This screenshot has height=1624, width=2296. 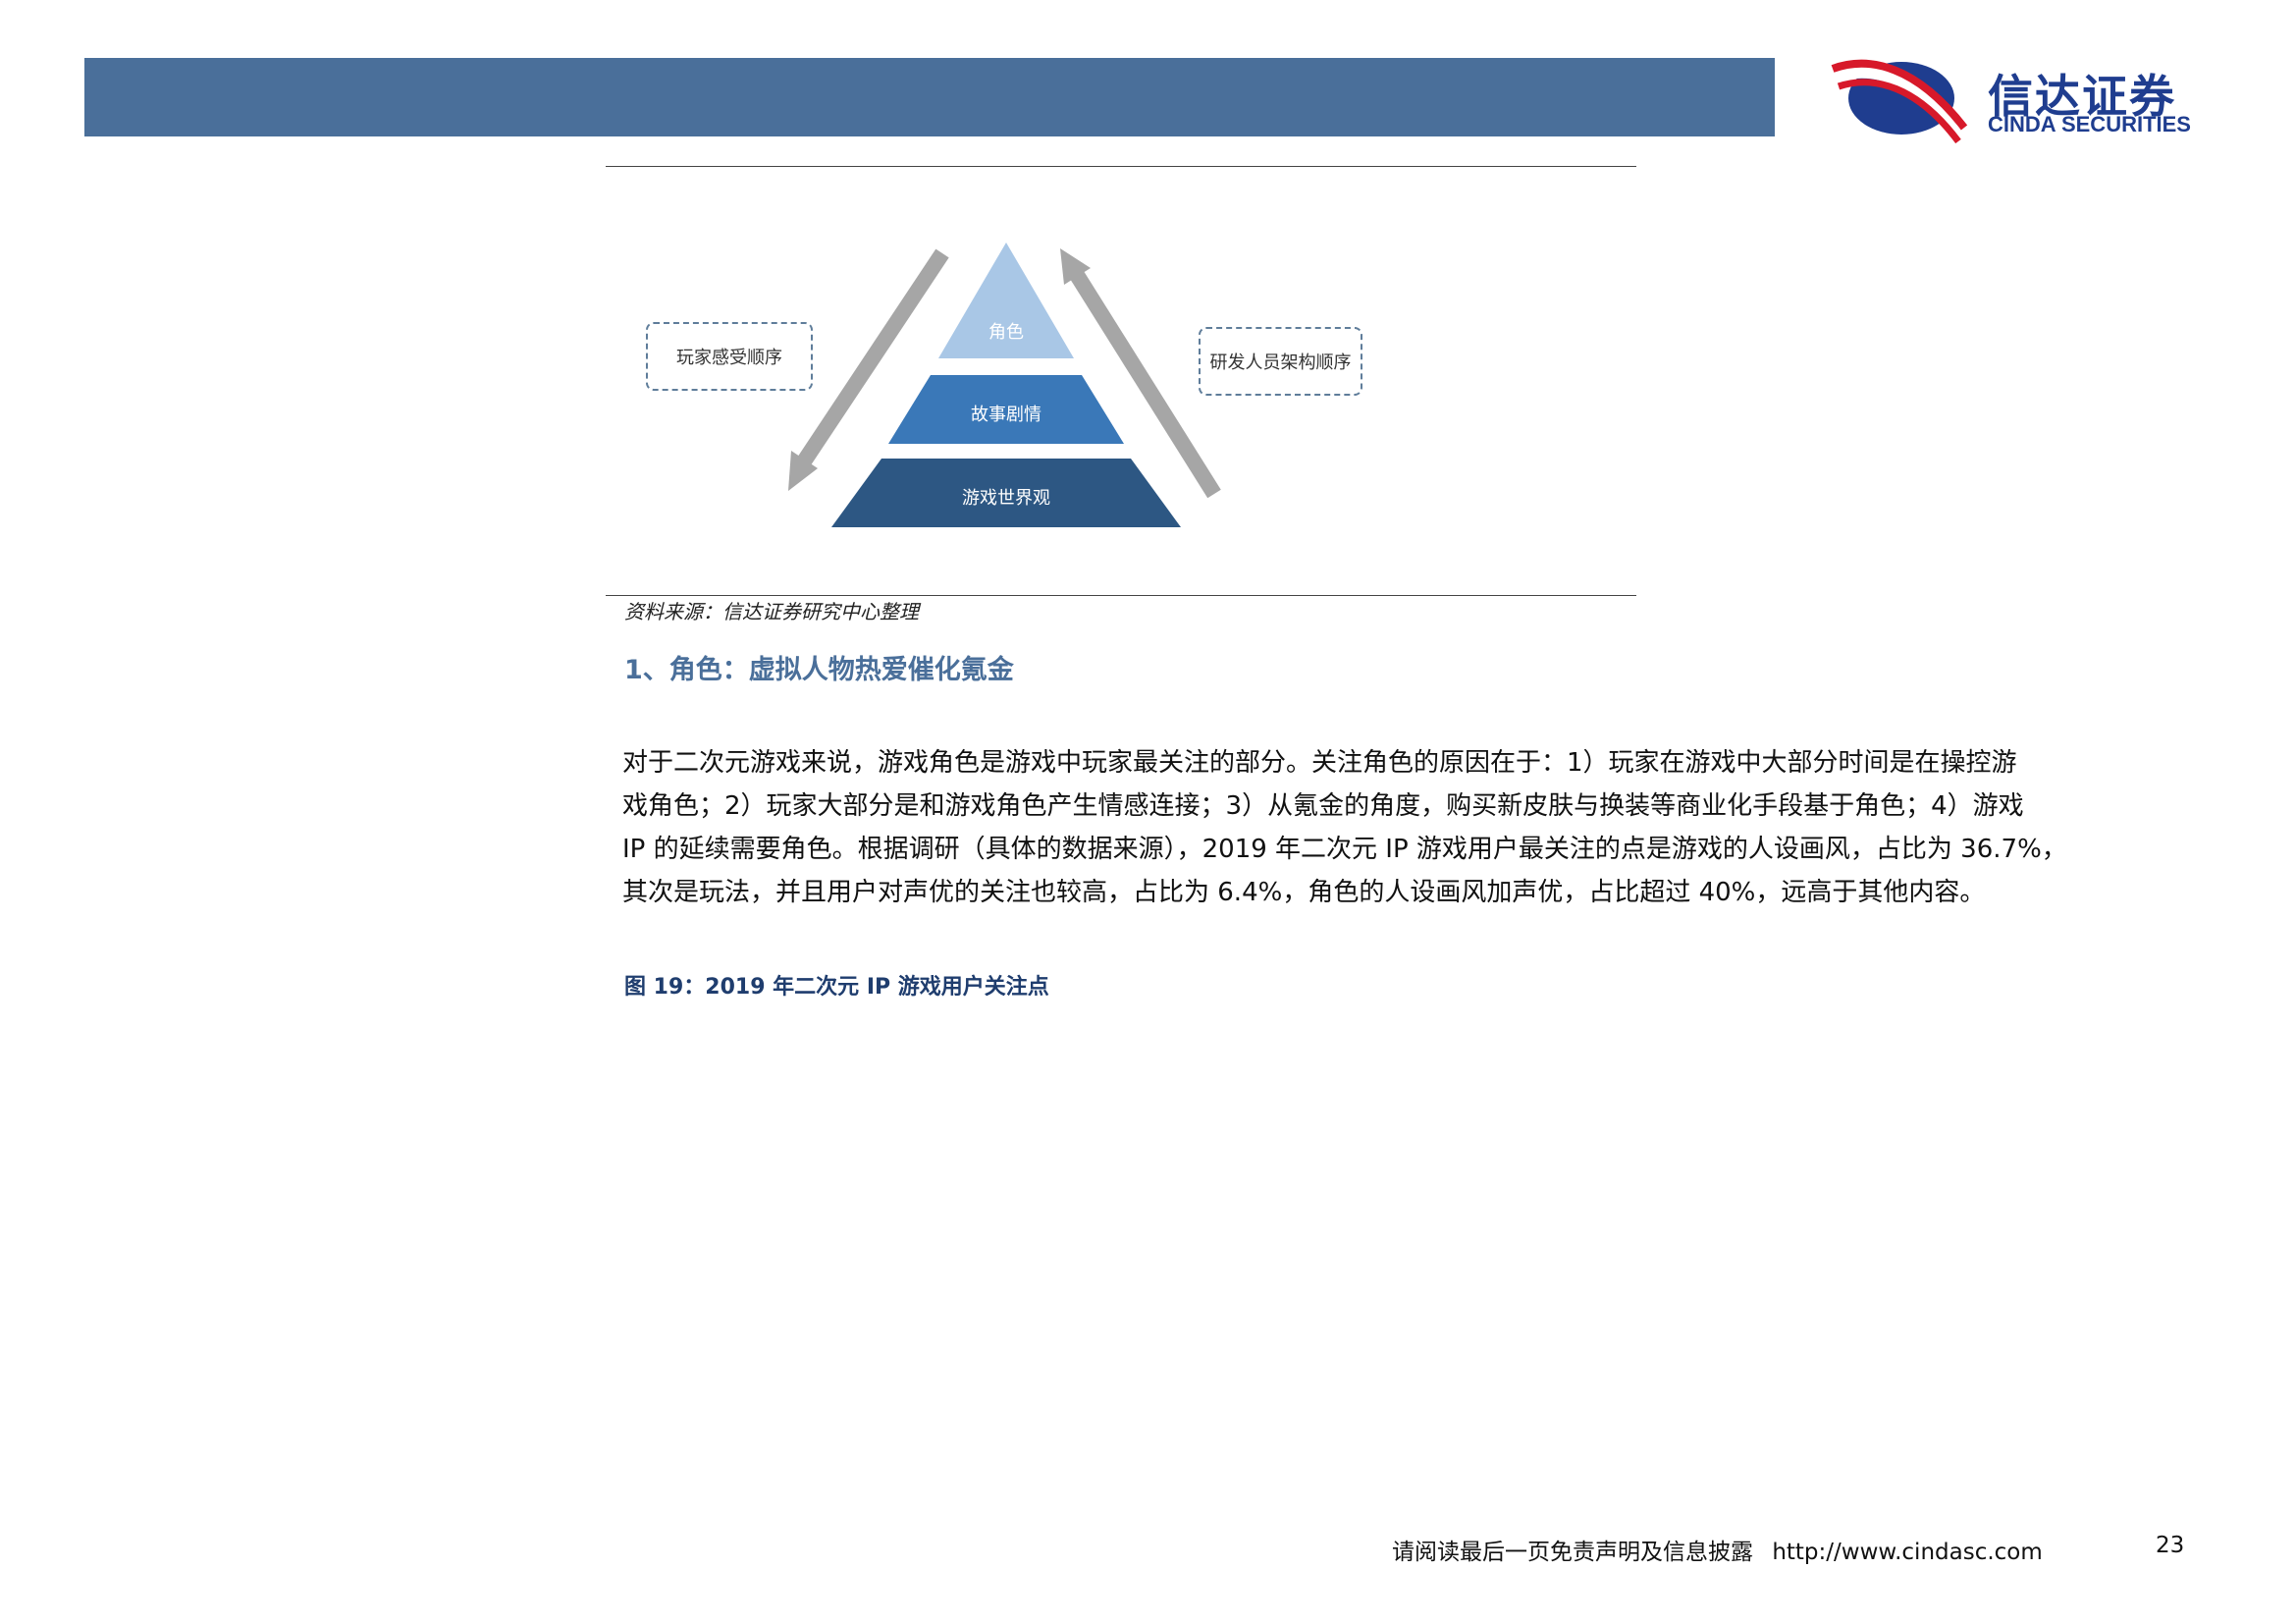 I want to click on developer-order-note: 研发人员架构顺序, so click(x=1281, y=361).